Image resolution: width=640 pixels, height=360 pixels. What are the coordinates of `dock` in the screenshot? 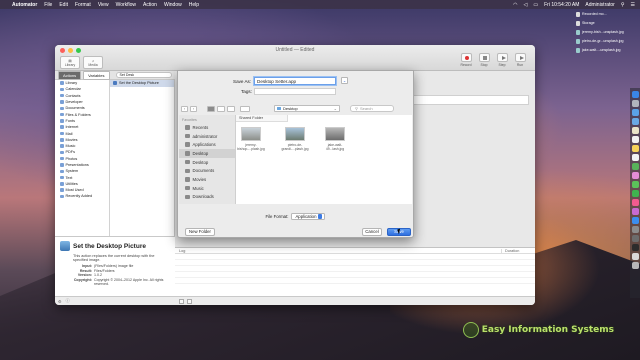 It's located at (635, 193).